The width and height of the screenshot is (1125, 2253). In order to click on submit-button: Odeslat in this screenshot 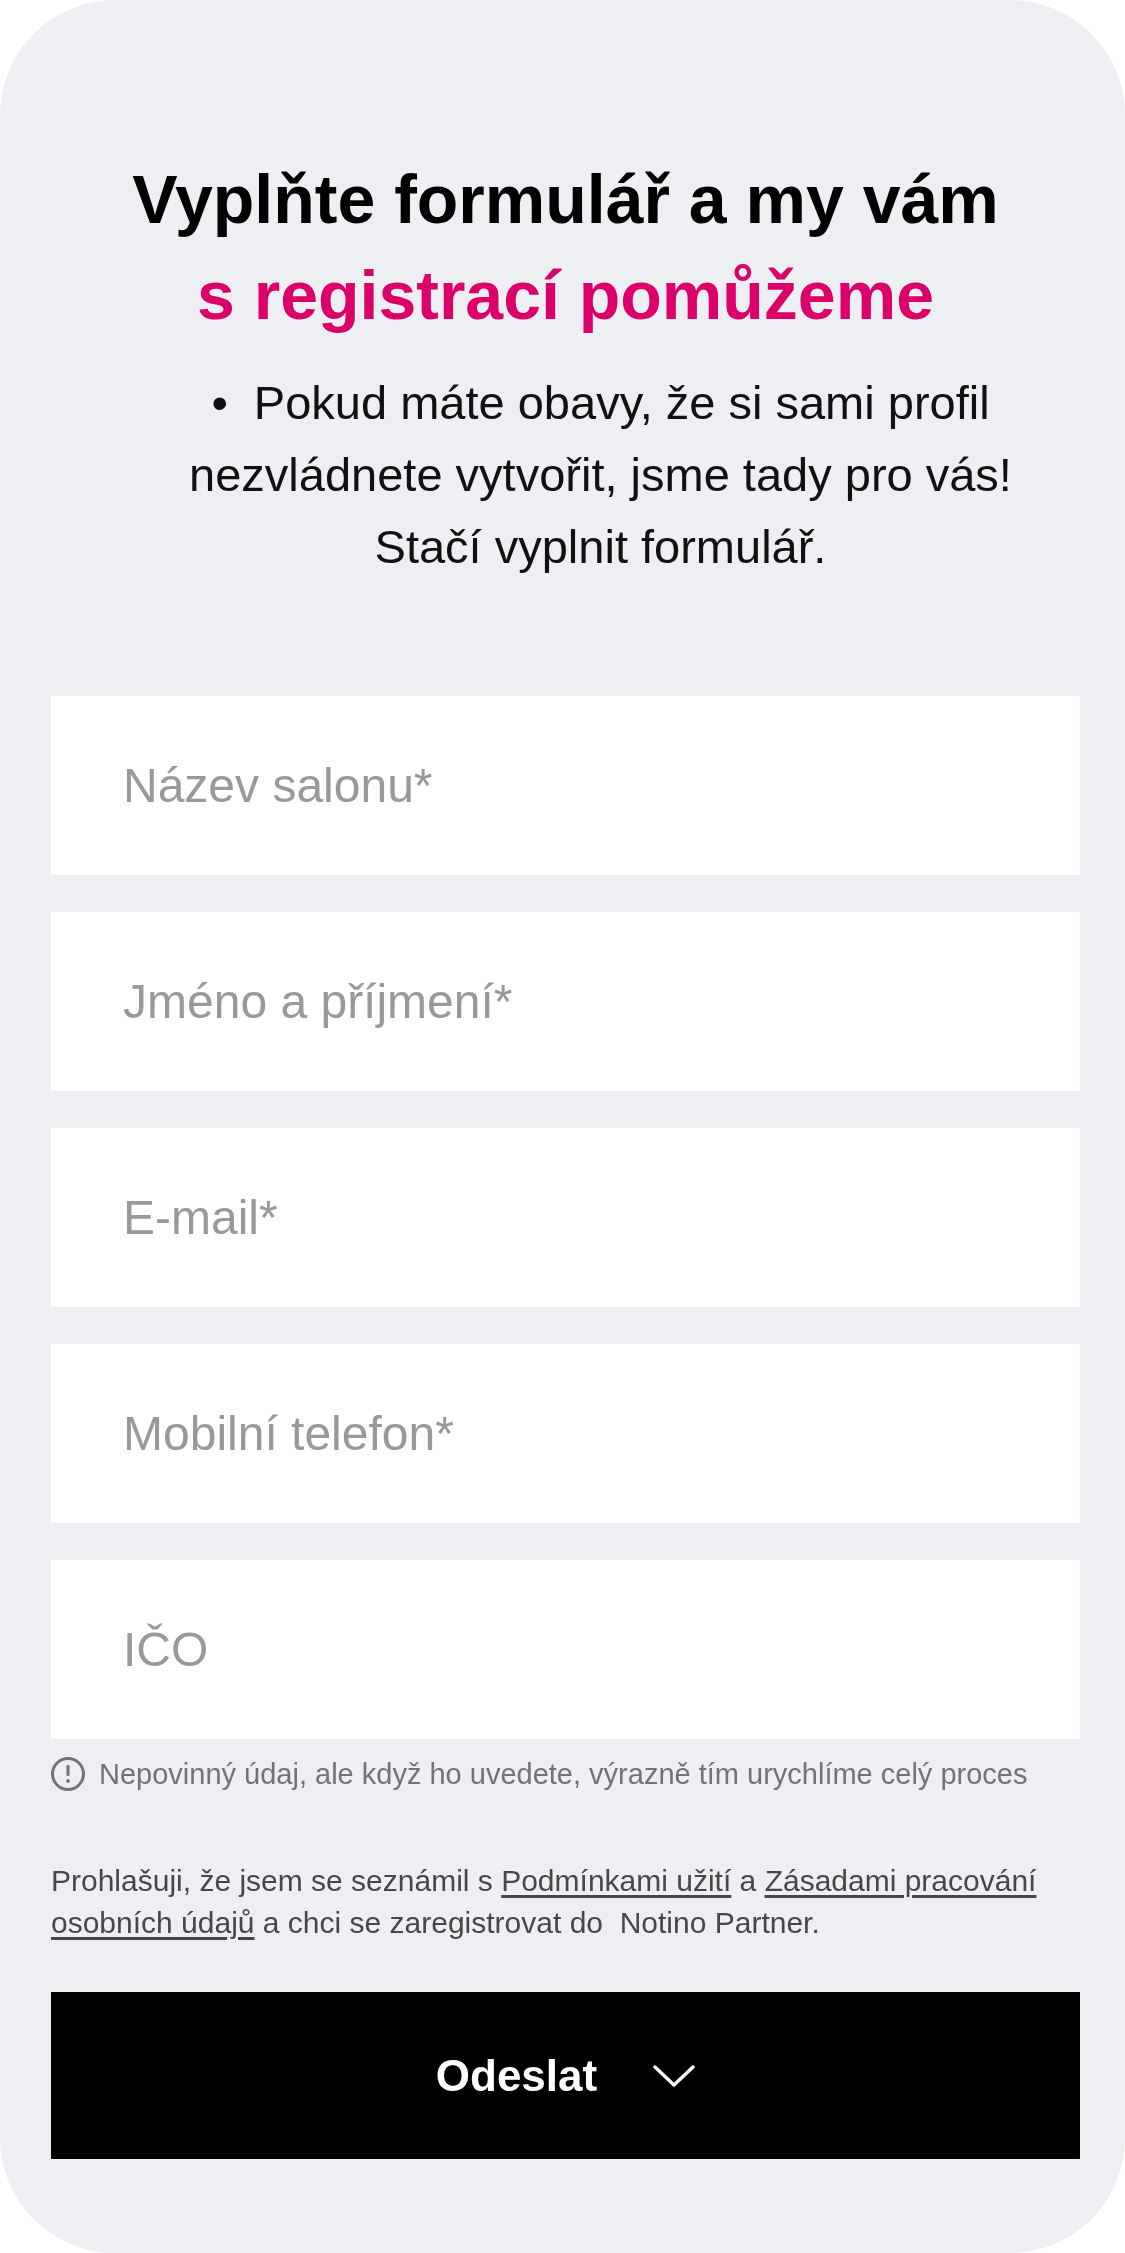, I will do `click(565, 2075)`.